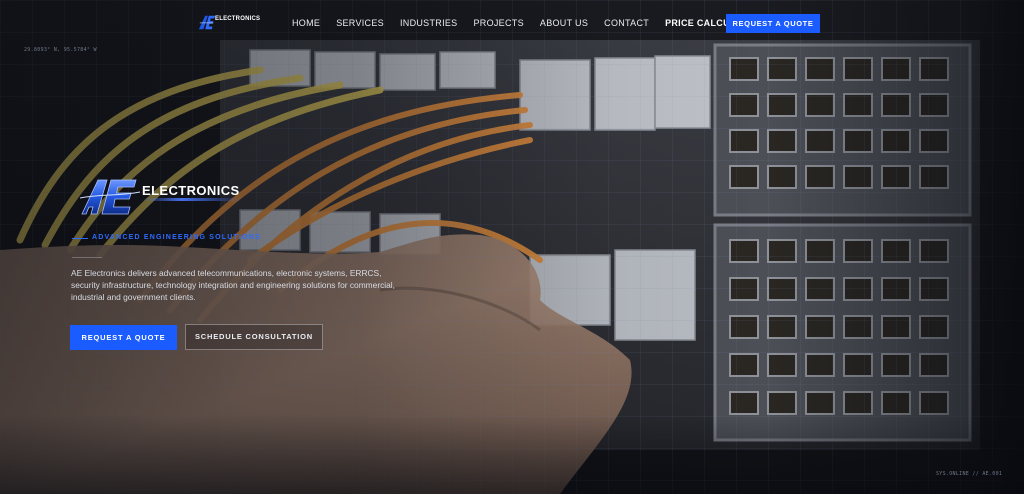 This screenshot has width=1024, height=494. Describe the element at coordinates (123, 337) in the screenshot. I see `hero-request-quote-button: REQUEST A QUOTE` at that location.